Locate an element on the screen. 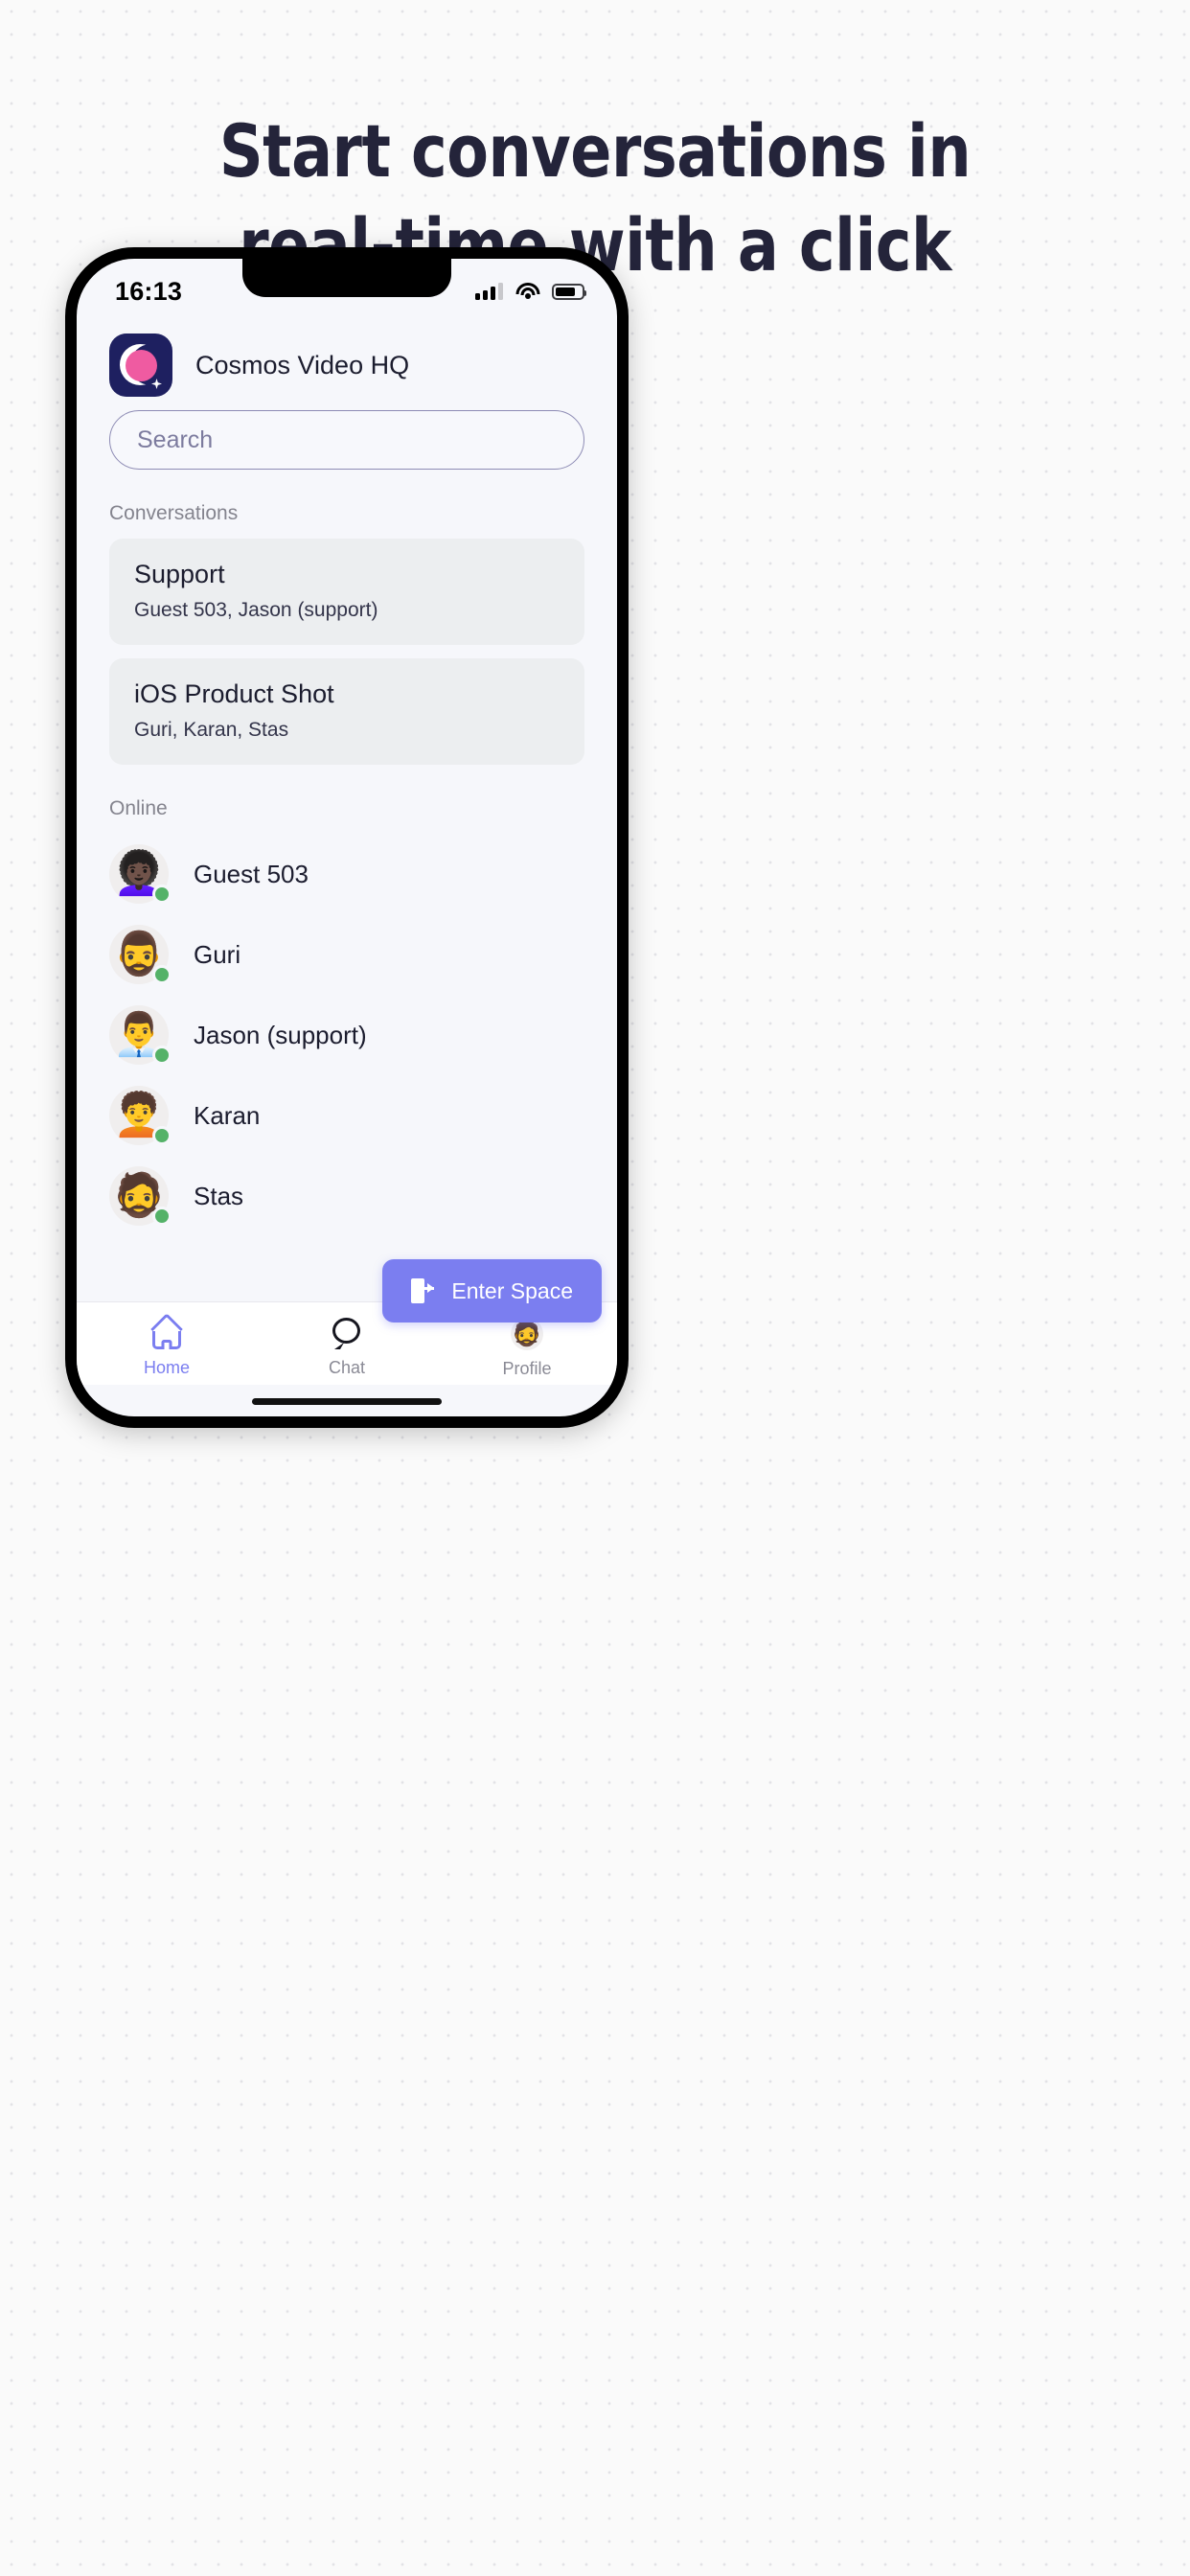 The width and height of the screenshot is (1190, 2576). nav-tab-profile: 🧔 Profile is located at coordinates (527, 1348).